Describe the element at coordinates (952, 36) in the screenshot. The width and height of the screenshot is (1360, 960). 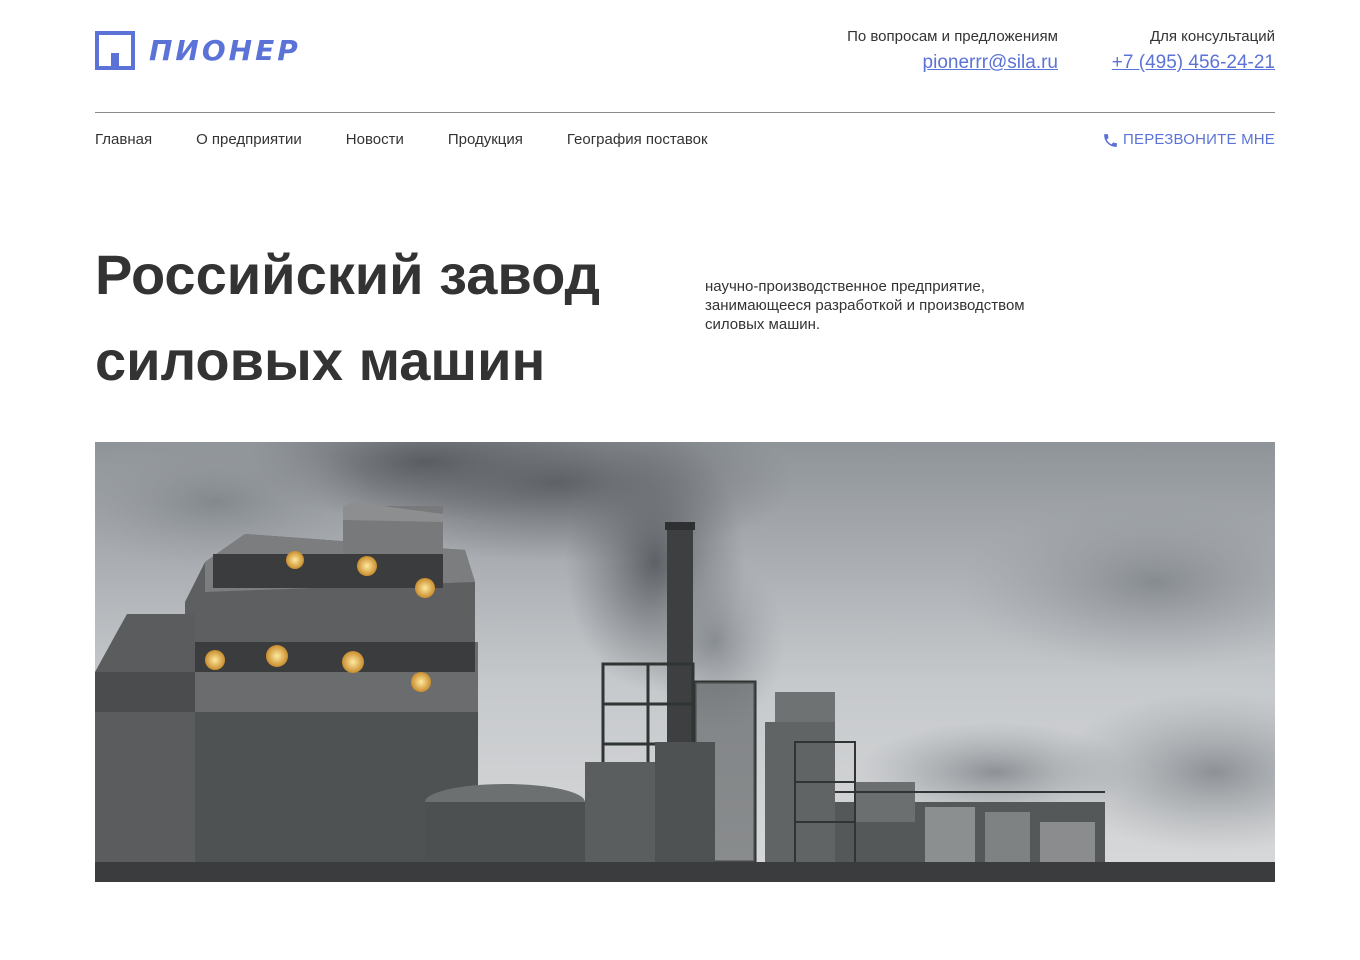
I see `contact-email-caption: По вопросам и предложениям` at that location.